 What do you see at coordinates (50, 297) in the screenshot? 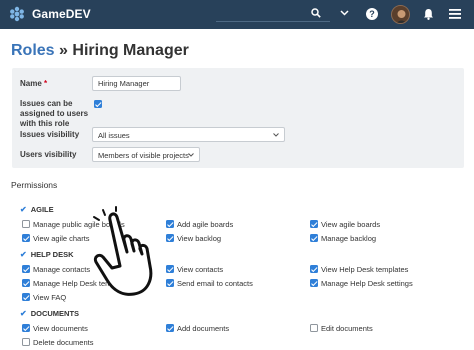
I see `perm-label: View FAQ` at bounding box center [50, 297].